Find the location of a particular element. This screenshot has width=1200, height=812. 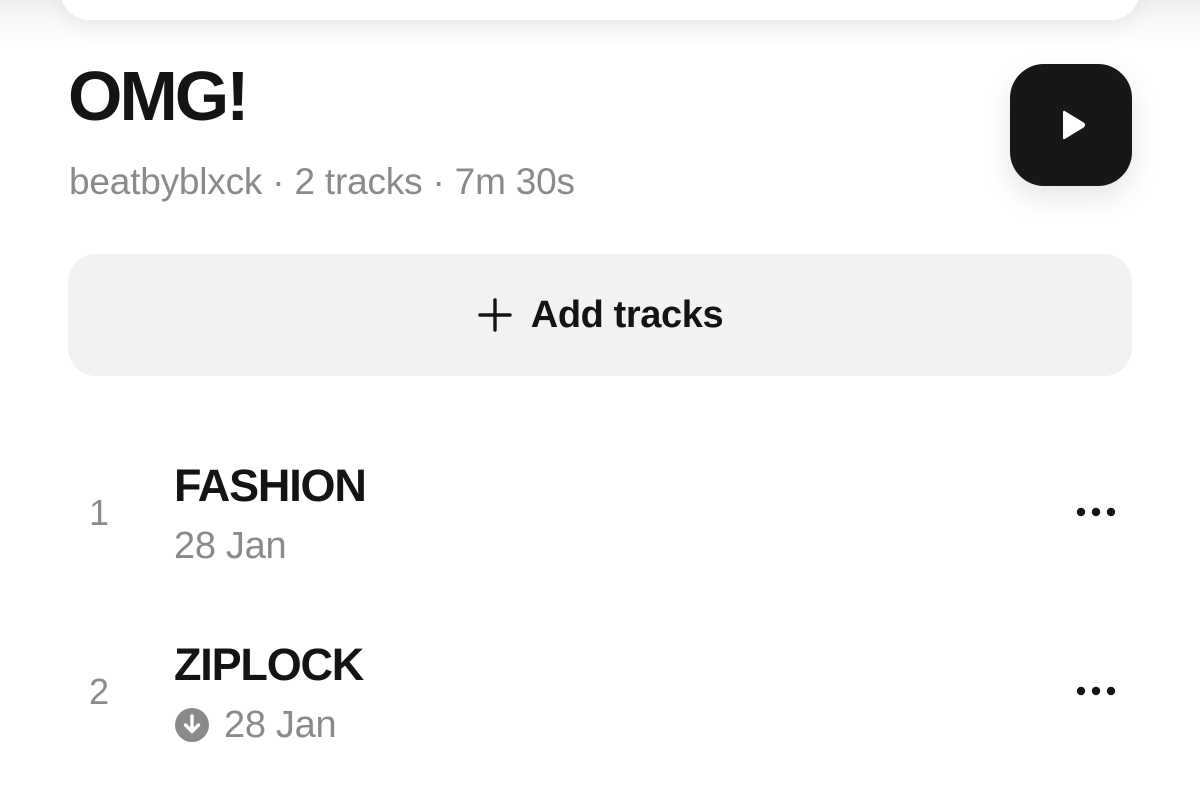

track-number: 1 is located at coordinates (99, 512).